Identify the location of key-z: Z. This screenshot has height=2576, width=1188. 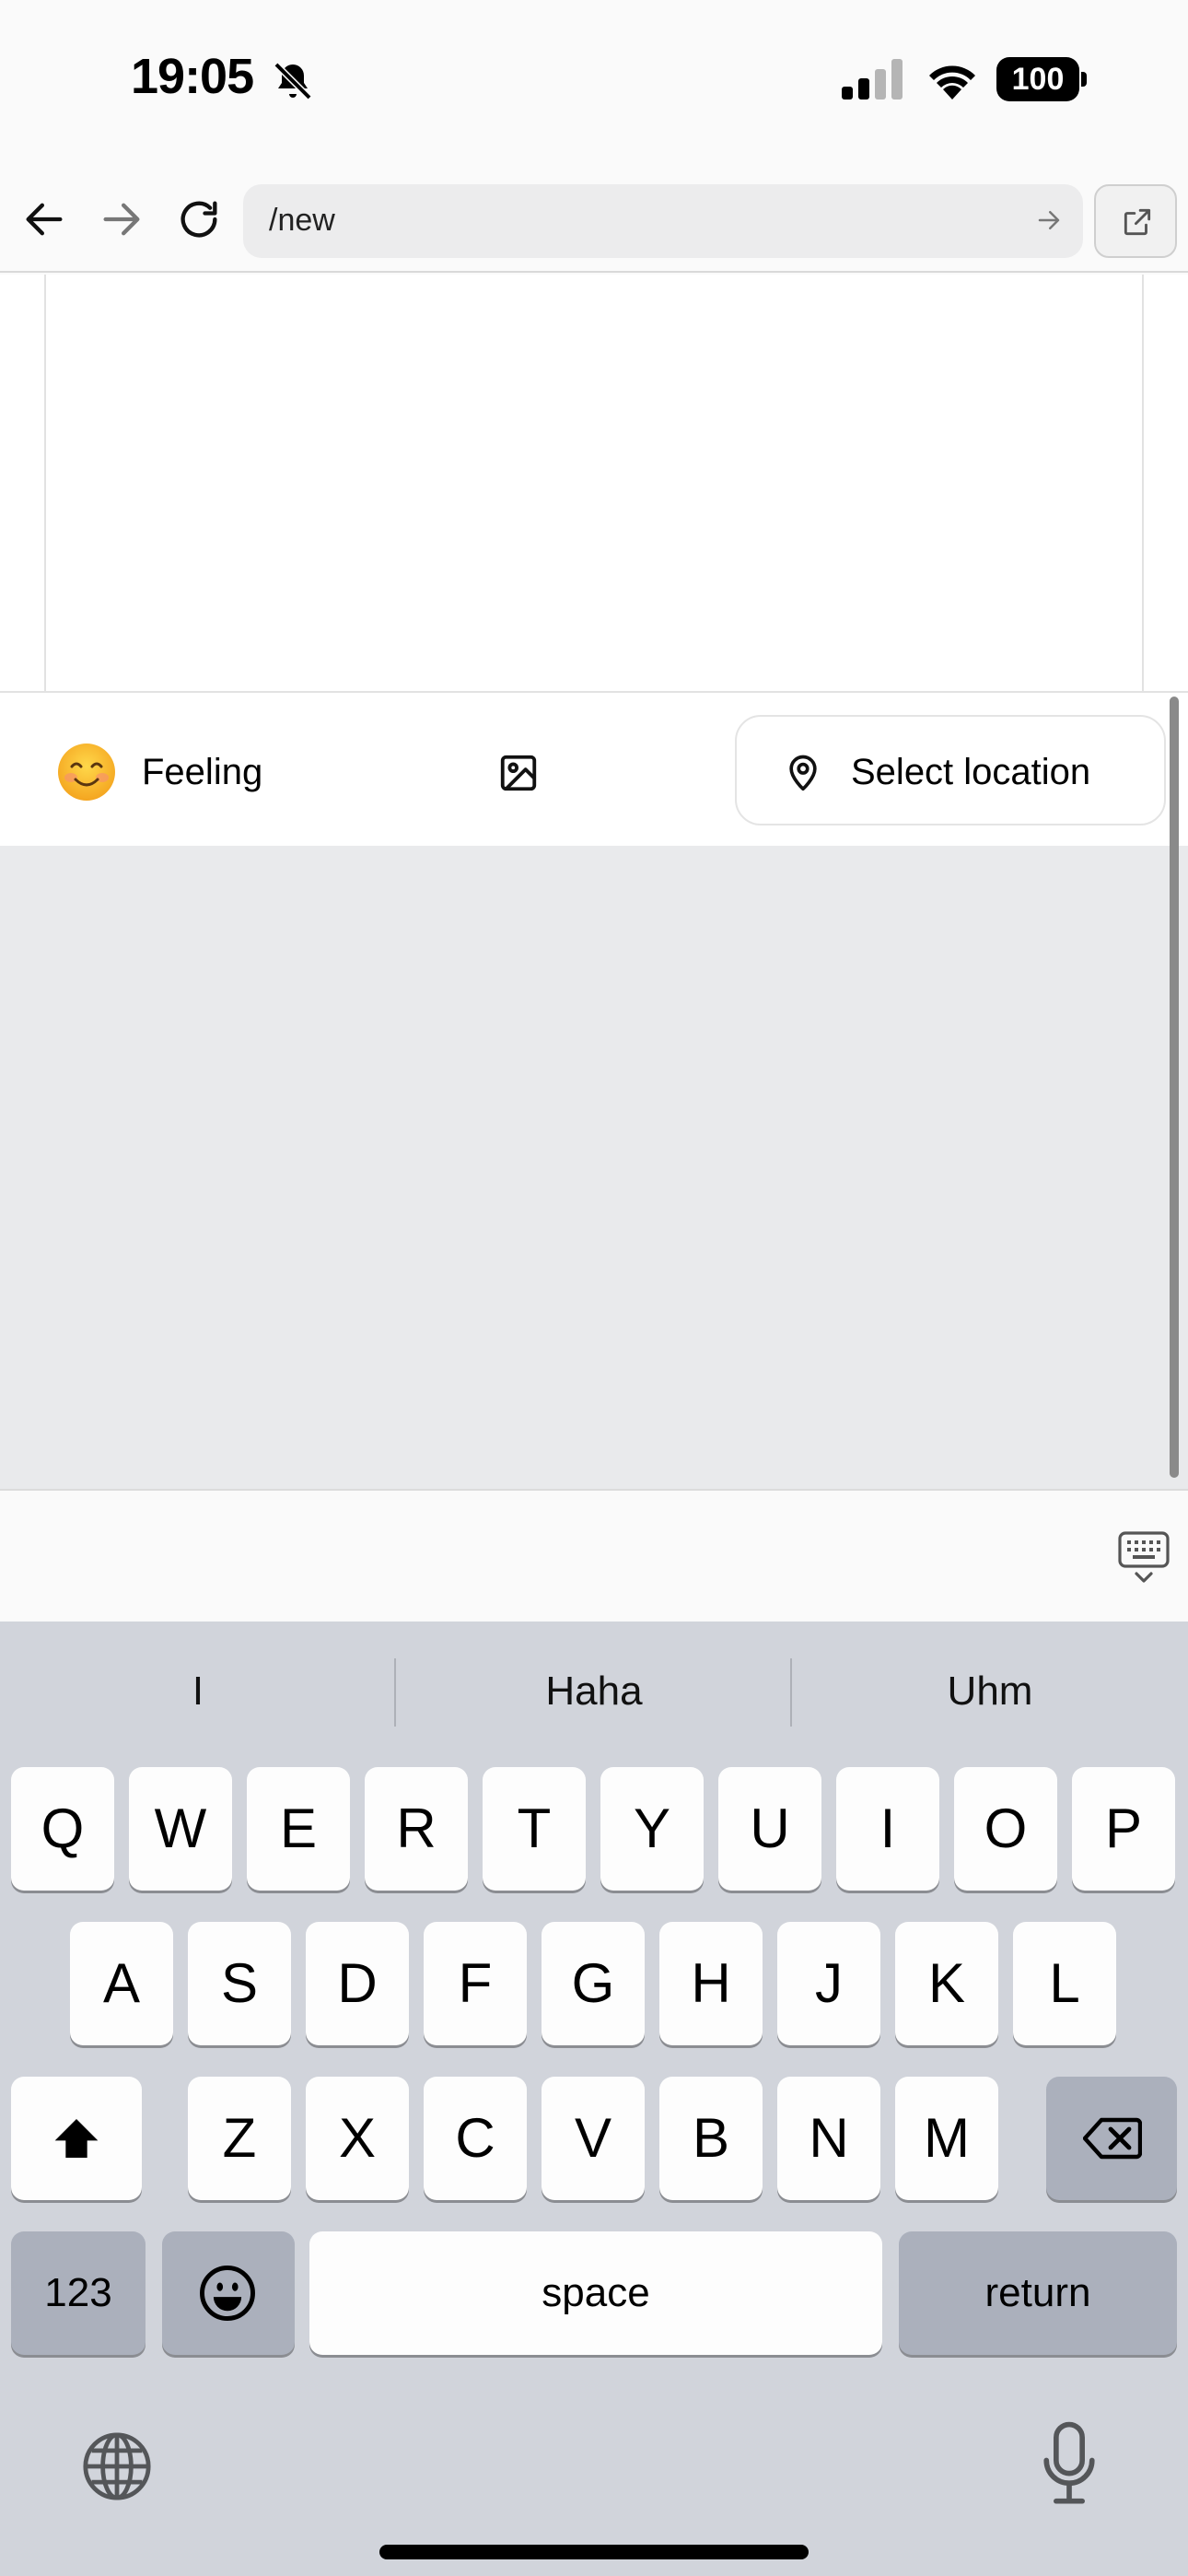
(239, 2138).